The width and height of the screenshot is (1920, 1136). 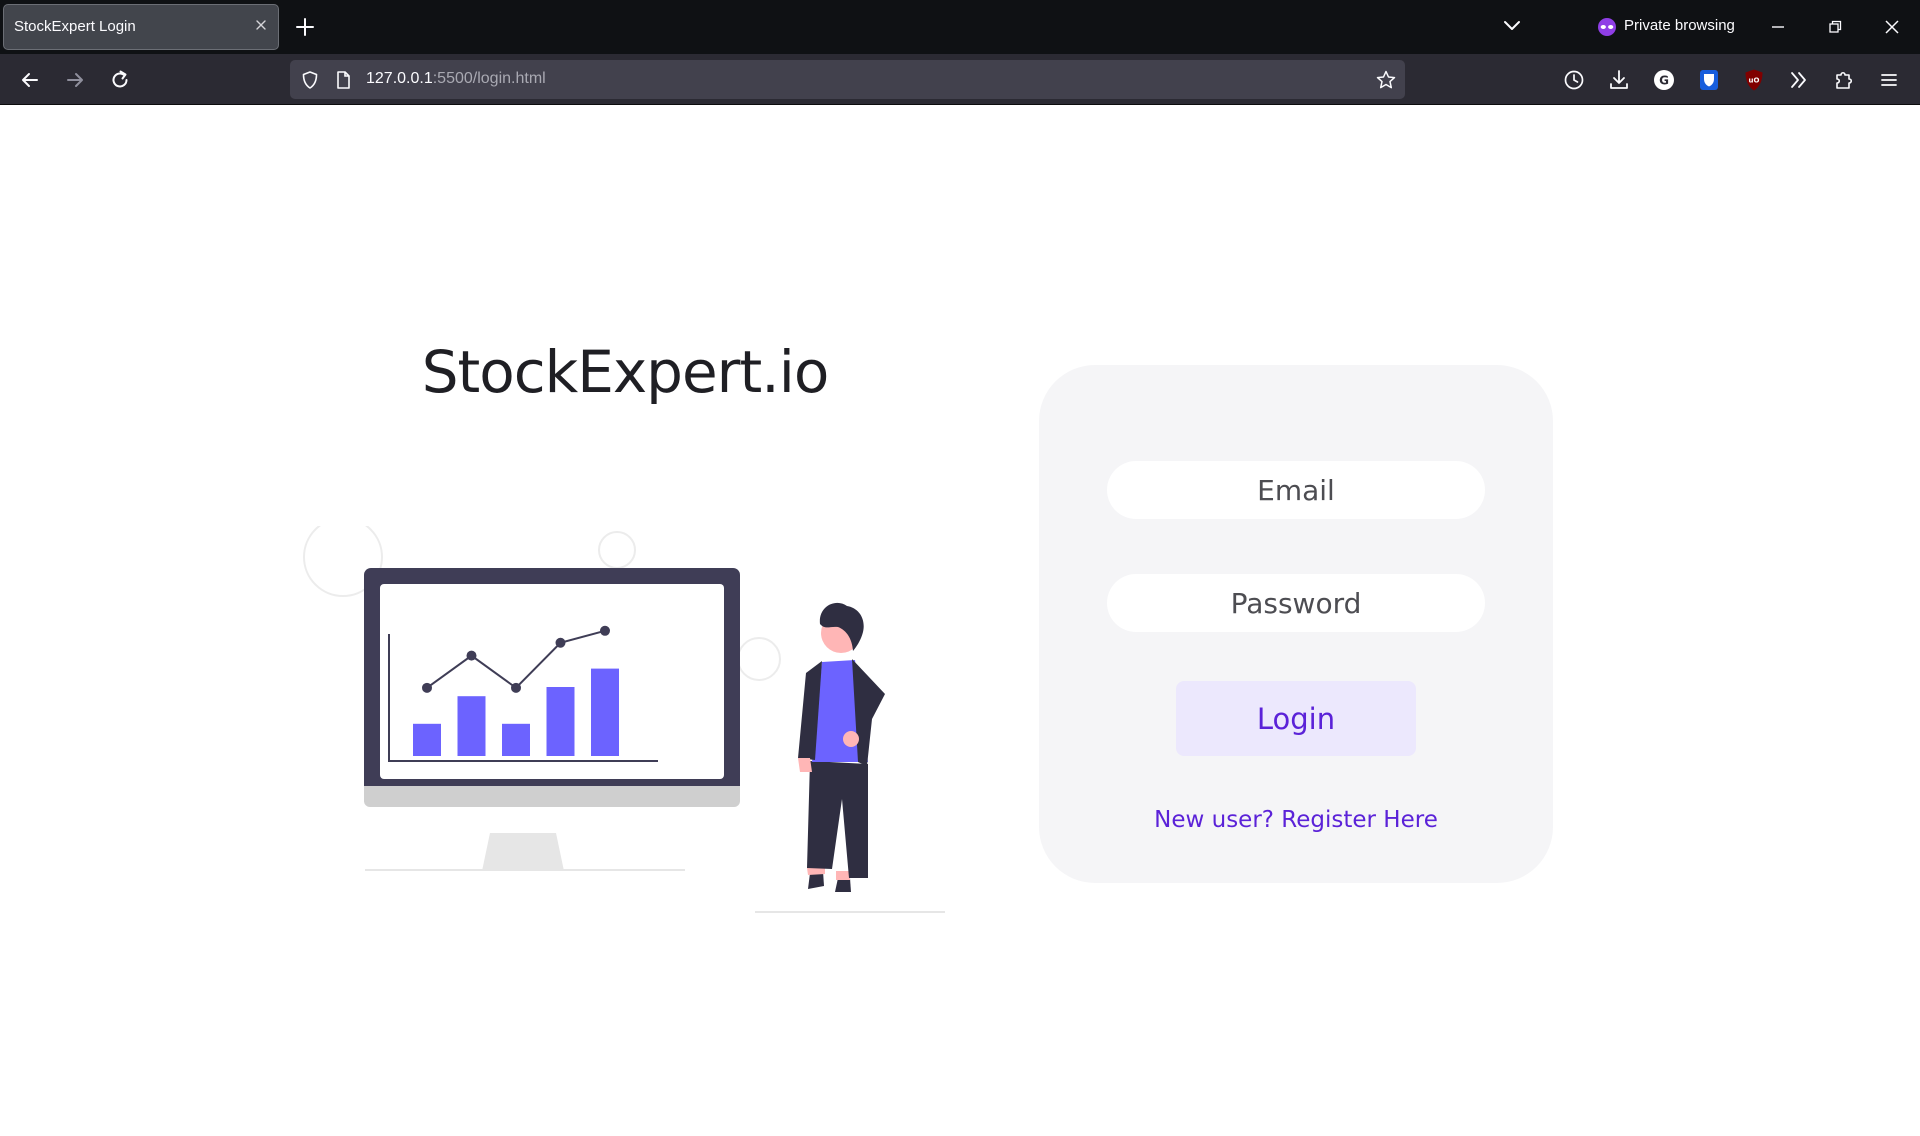 What do you see at coordinates (305, 27) in the screenshot?
I see `plus-icon` at bounding box center [305, 27].